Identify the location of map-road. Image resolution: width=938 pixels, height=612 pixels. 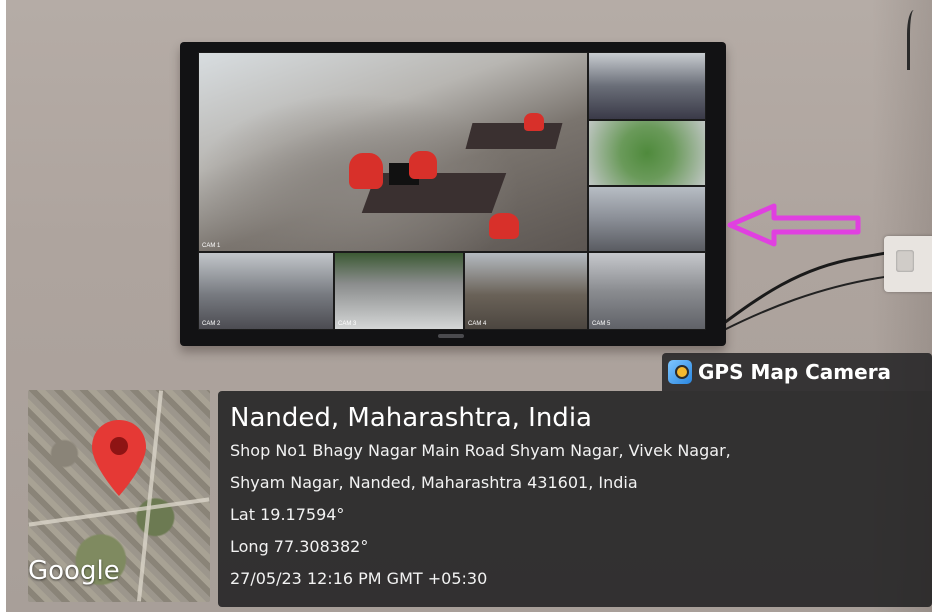
(119, 512).